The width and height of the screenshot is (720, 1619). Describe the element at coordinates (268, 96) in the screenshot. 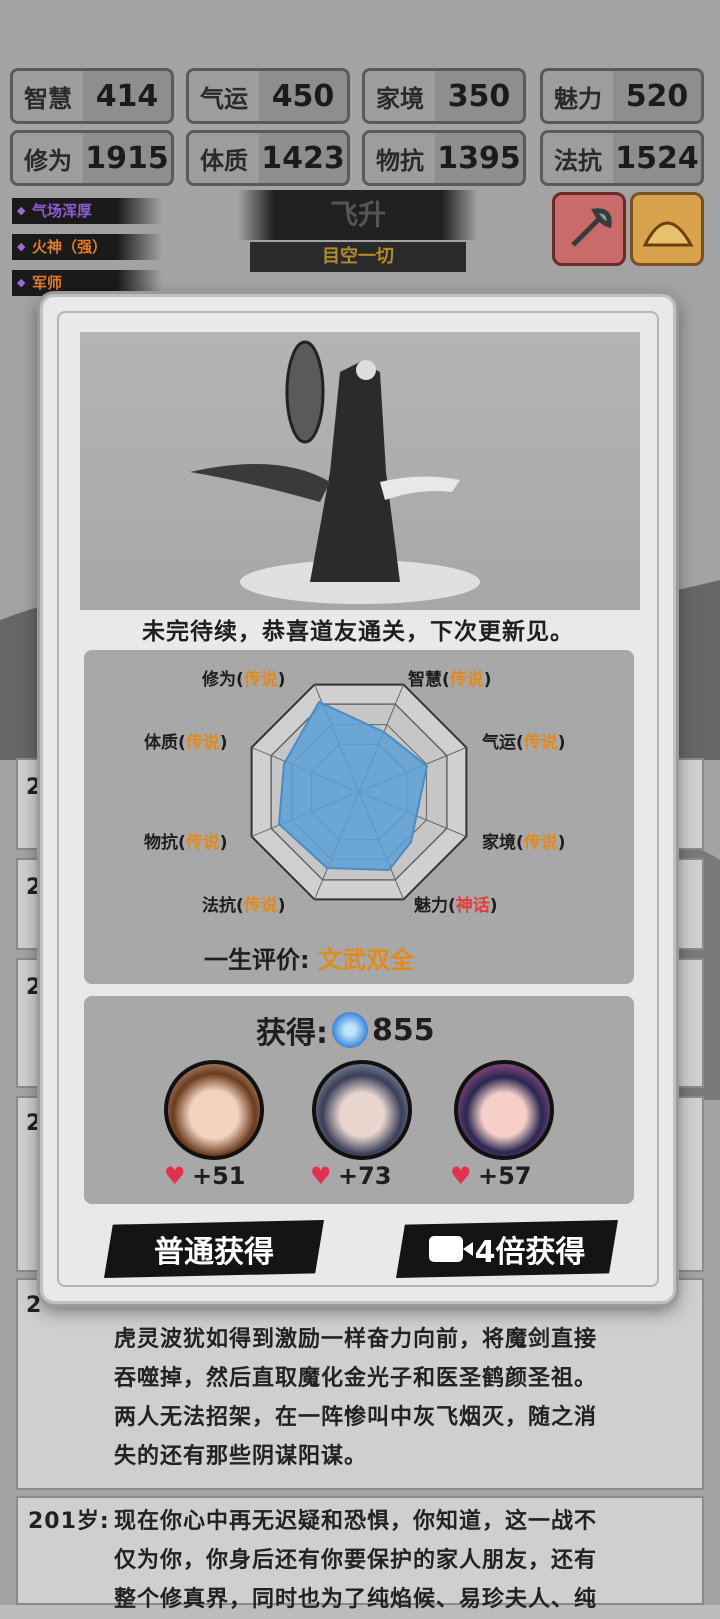

I see `stat-luck: 气运 450` at that location.